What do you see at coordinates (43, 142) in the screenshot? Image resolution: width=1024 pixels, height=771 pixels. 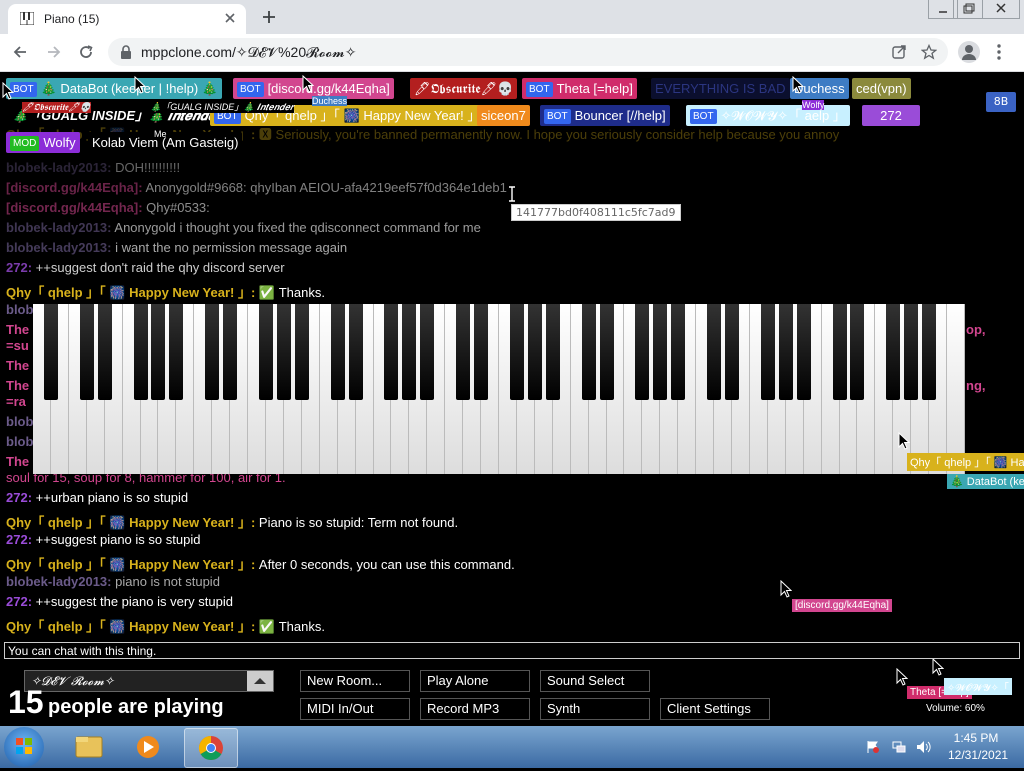 I see `user-chip-wolfy: MOD Wolfy` at bounding box center [43, 142].